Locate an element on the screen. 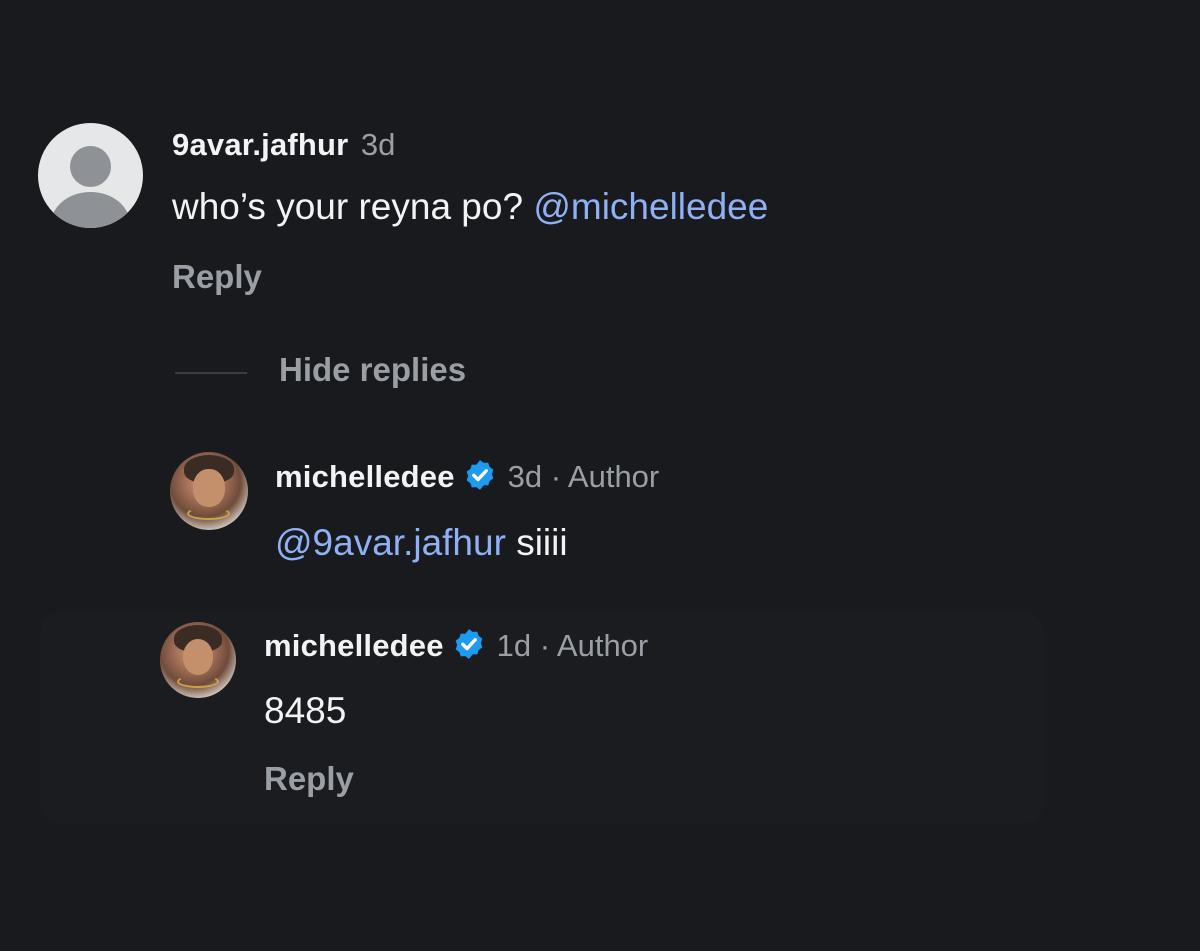 The image size is (1200, 951). reply-header: michelledee 1d · Author is located at coordinates (456, 645).